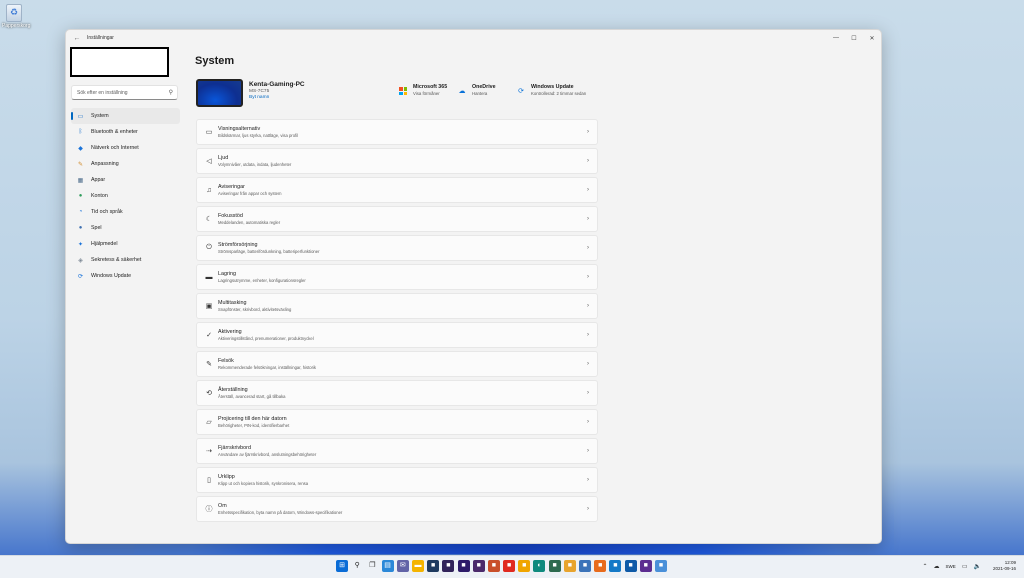 The image size is (1024, 578). What do you see at coordinates (105, 164) in the screenshot?
I see `sidebar-item-label: Anpassning` at bounding box center [105, 164].